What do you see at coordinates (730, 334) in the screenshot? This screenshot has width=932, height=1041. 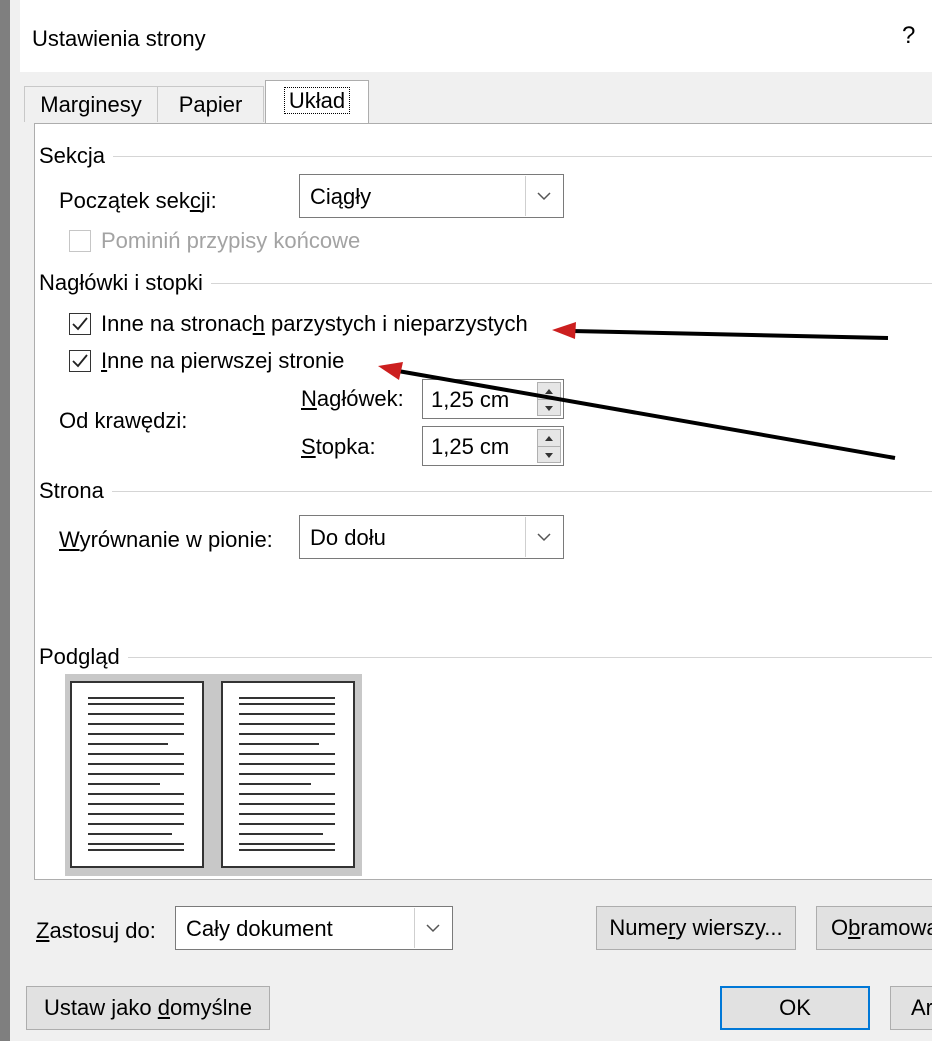 I see `arrow-line-odd-even` at bounding box center [730, 334].